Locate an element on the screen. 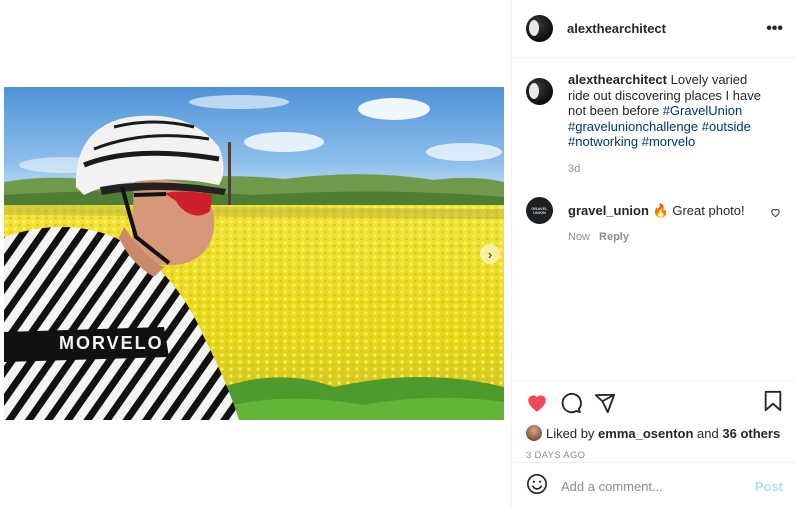 The height and width of the screenshot is (509, 795). post-comment-button: Post is located at coordinates (769, 486).